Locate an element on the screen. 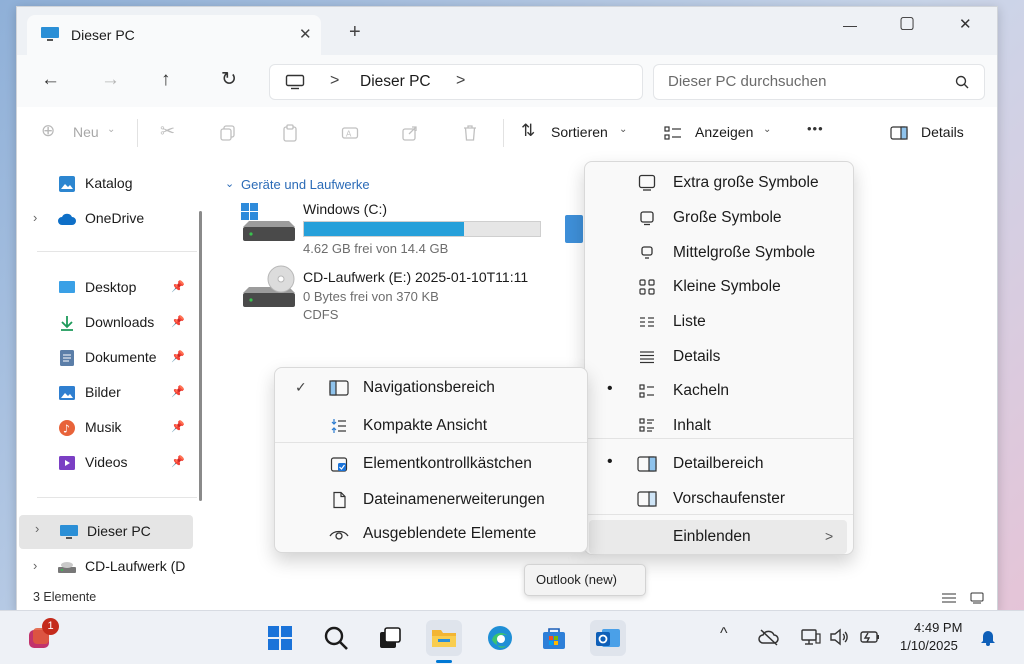 This screenshot has height=664, width=1024. sidebar-item-desktop: Desktop 📌 is located at coordinates (107, 288).